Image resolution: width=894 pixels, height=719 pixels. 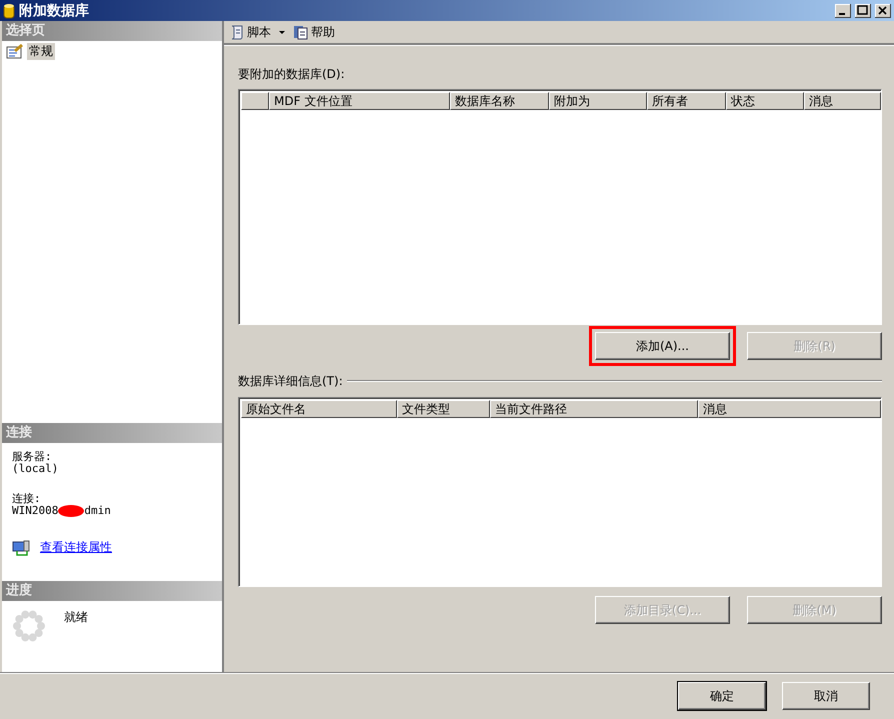 I want to click on scroll-icon, so click(x=237, y=32).